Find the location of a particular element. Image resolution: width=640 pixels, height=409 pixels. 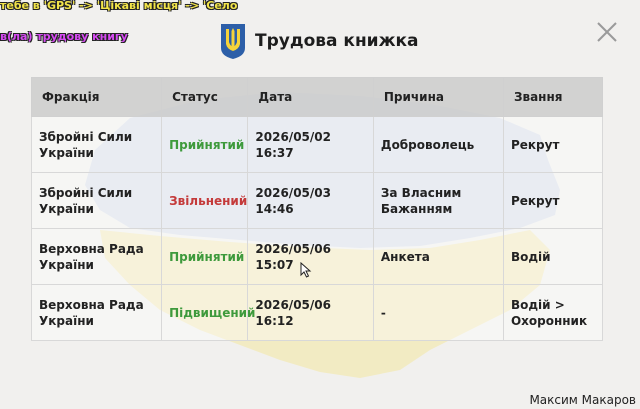

dialog-header: Трудова книжка is located at coordinates (319, 41).